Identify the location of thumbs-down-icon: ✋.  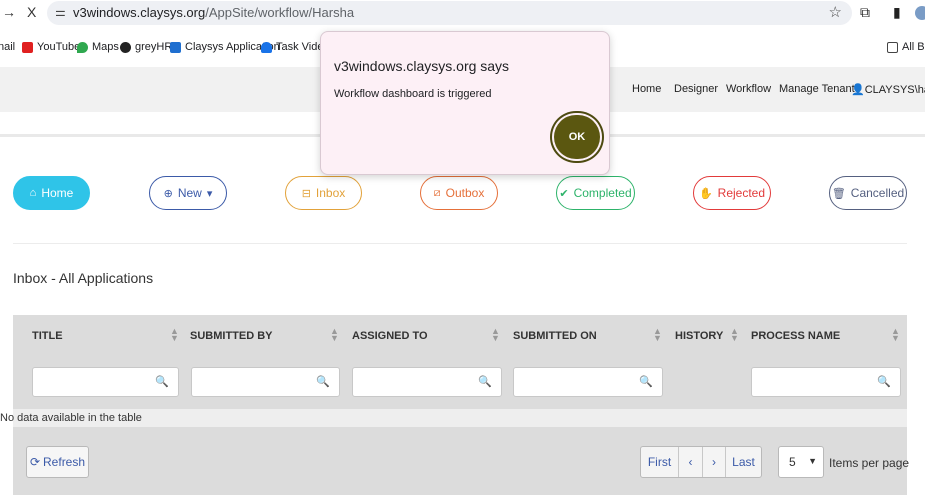
(705, 193).